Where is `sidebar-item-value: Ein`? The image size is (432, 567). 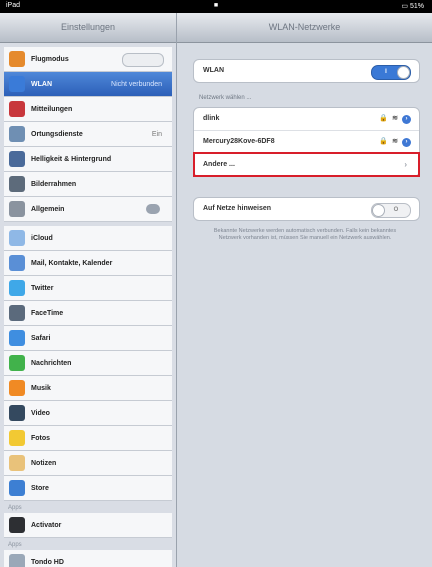 sidebar-item-value: Ein is located at coordinates (156, 134).